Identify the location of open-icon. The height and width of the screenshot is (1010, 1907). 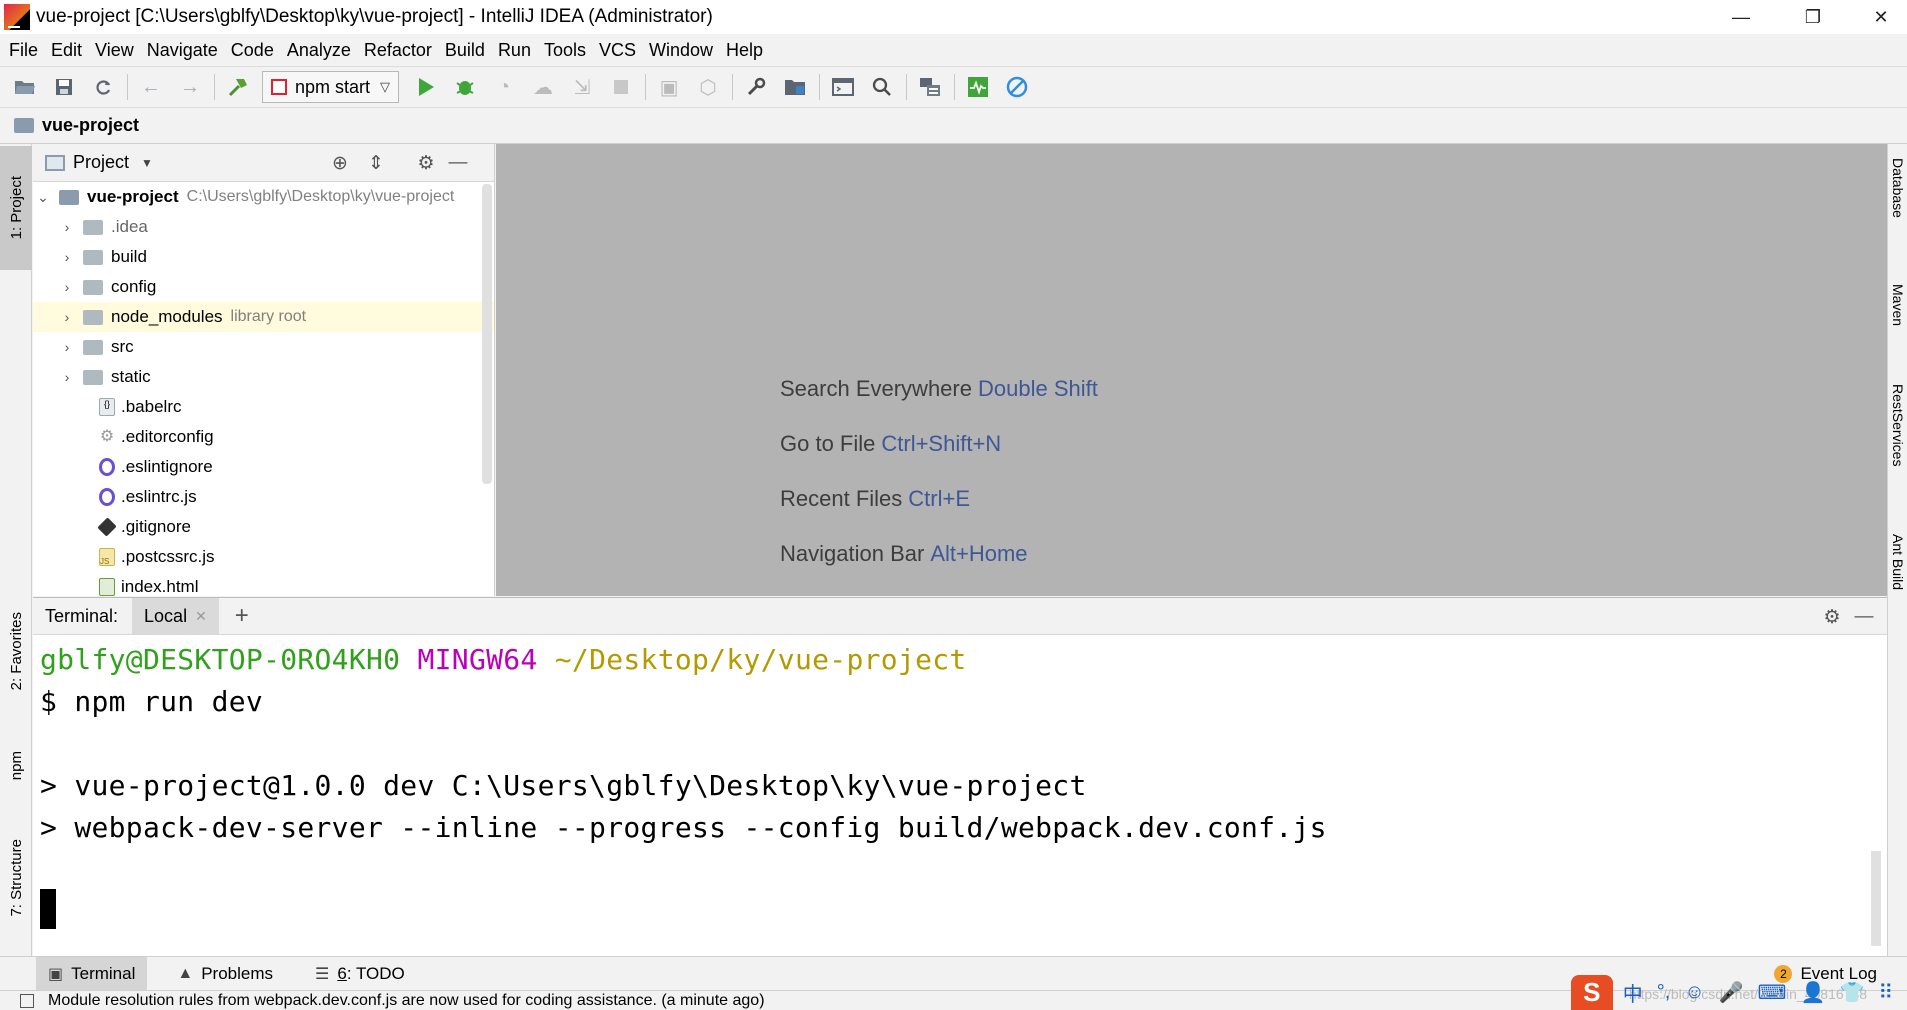
(25, 87).